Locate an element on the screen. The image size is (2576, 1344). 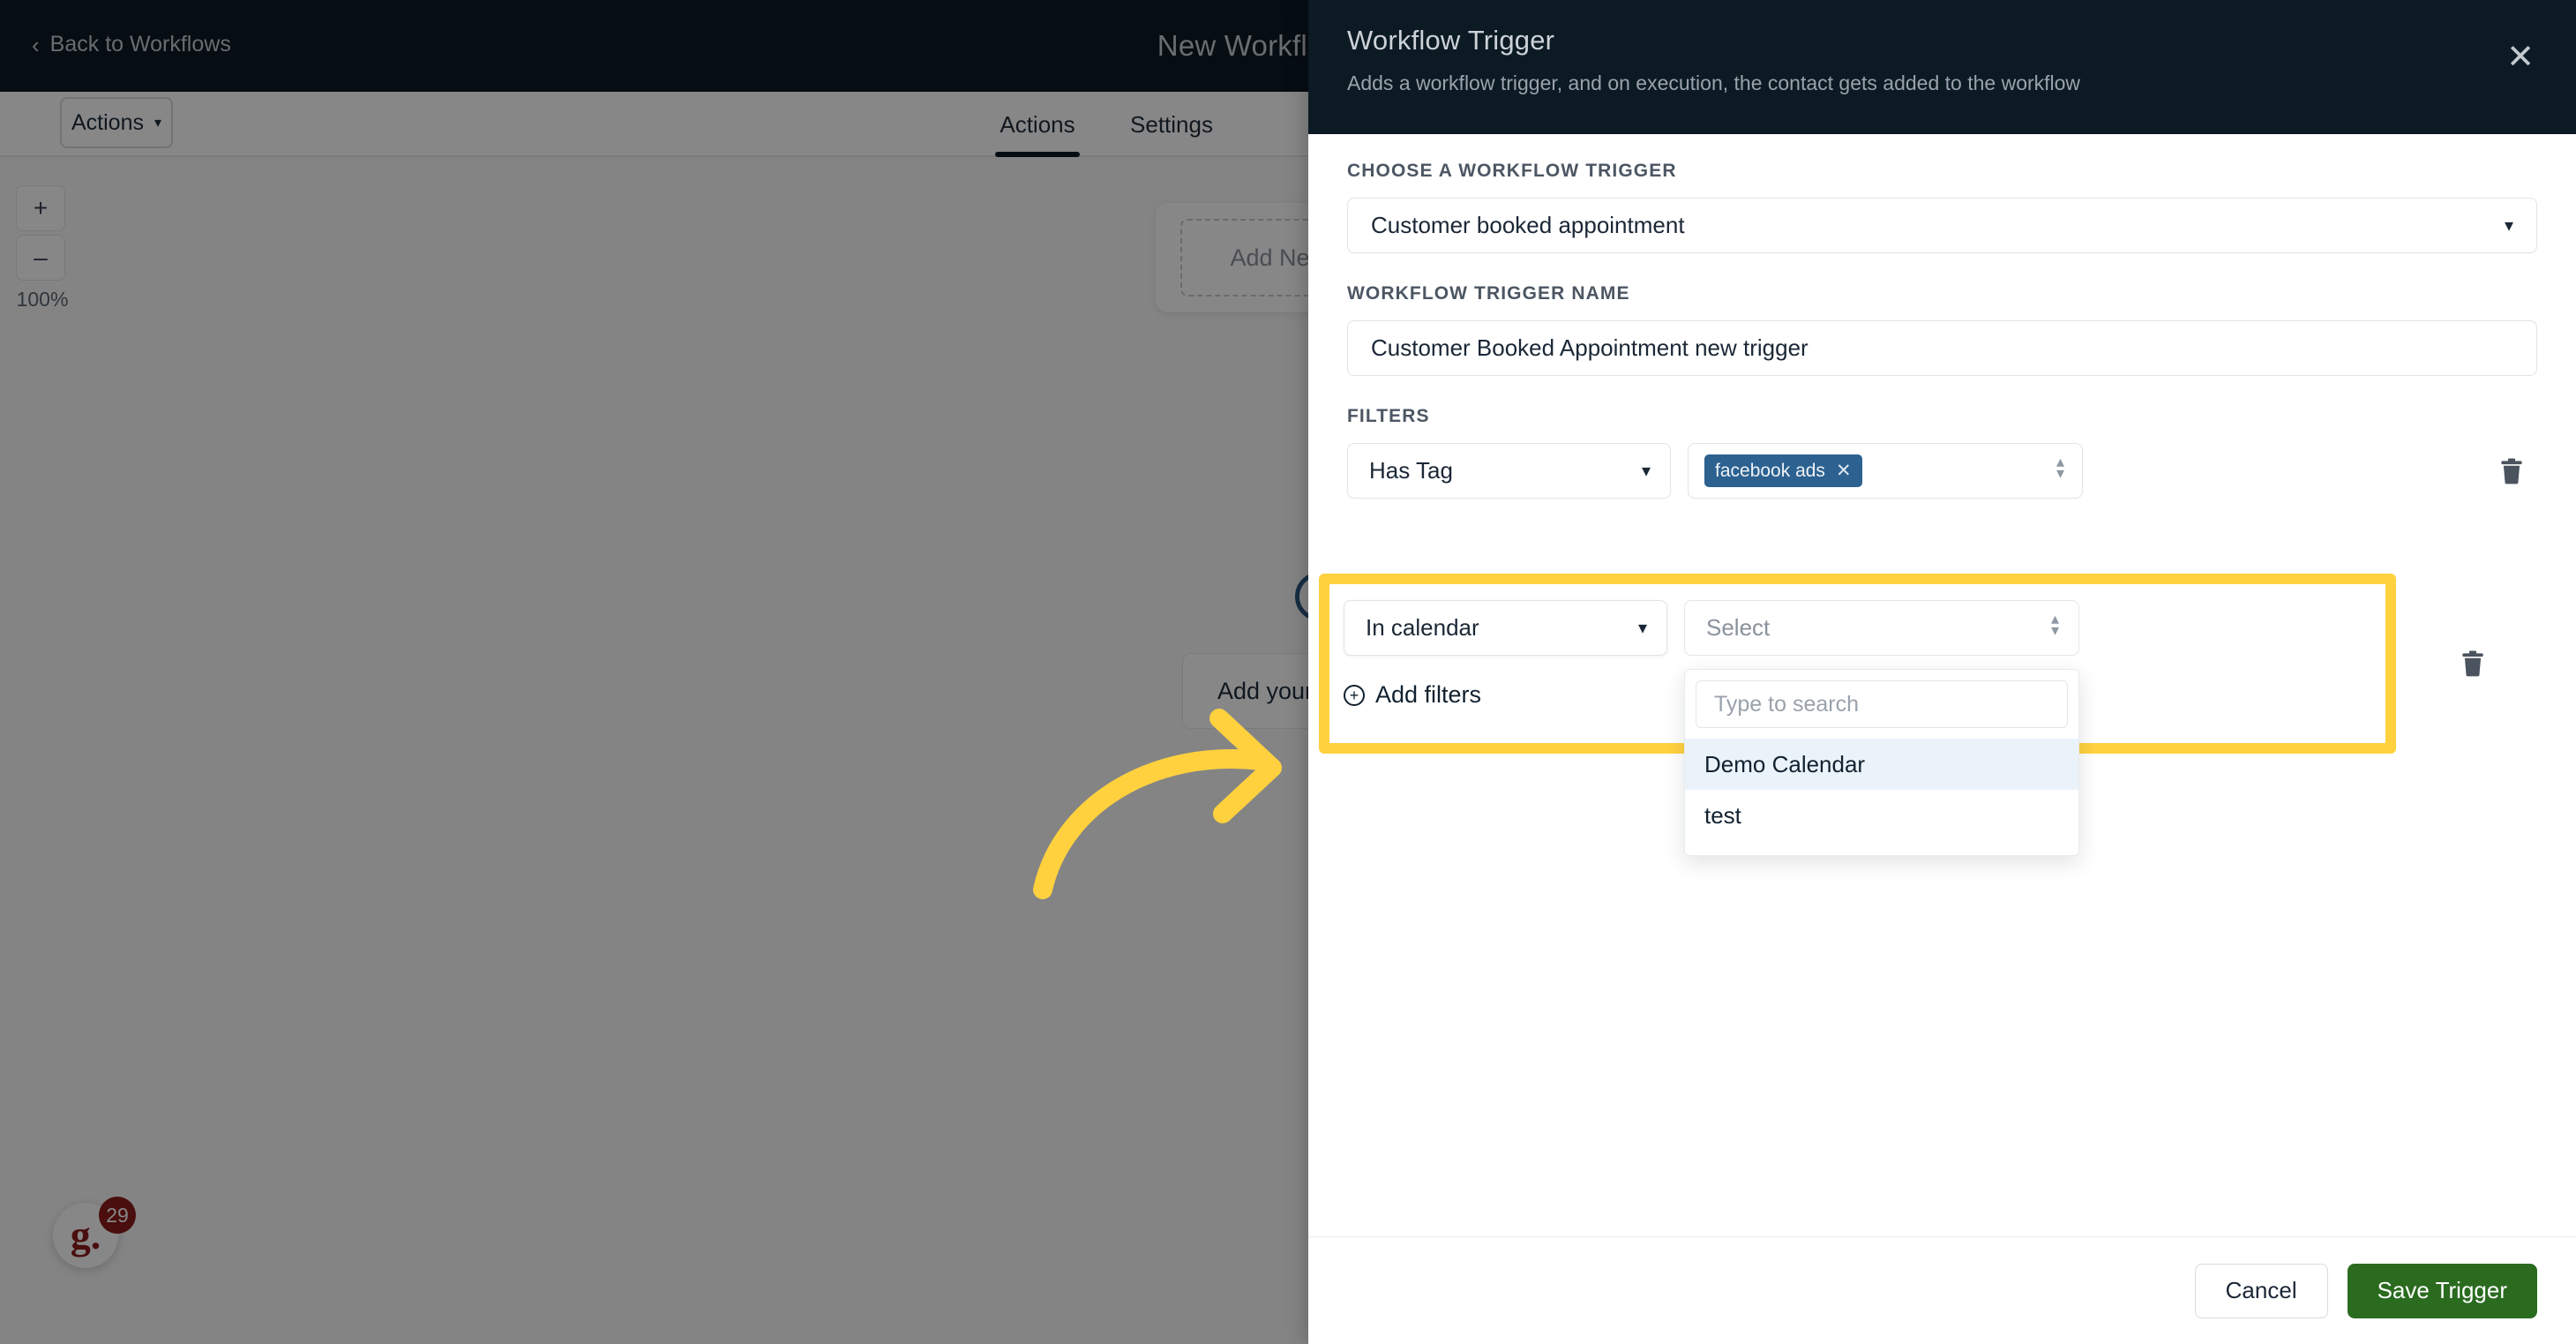
filter-condition-value: Has Tag is located at coordinates (1411, 470).